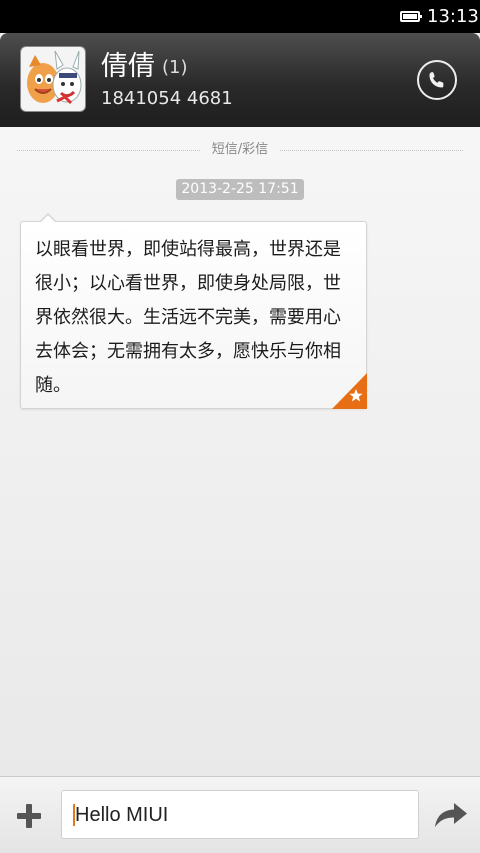 This screenshot has height=853, width=480. What do you see at coordinates (349, 391) in the screenshot?
I see `star-icon` at bounding box center [349, 391].